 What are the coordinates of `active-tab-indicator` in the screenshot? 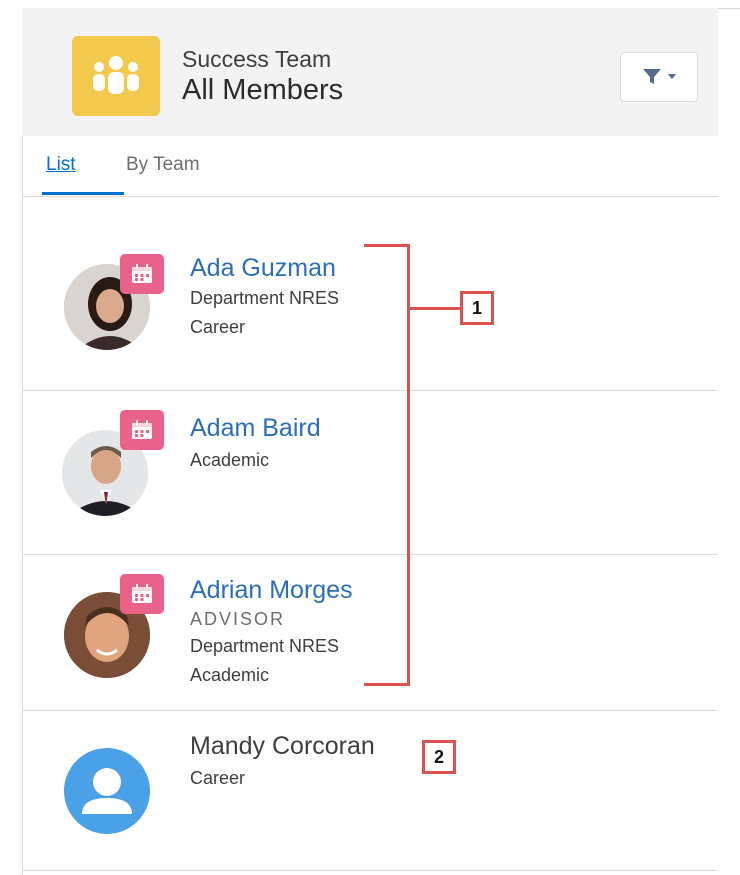 It's located at (83, 193).